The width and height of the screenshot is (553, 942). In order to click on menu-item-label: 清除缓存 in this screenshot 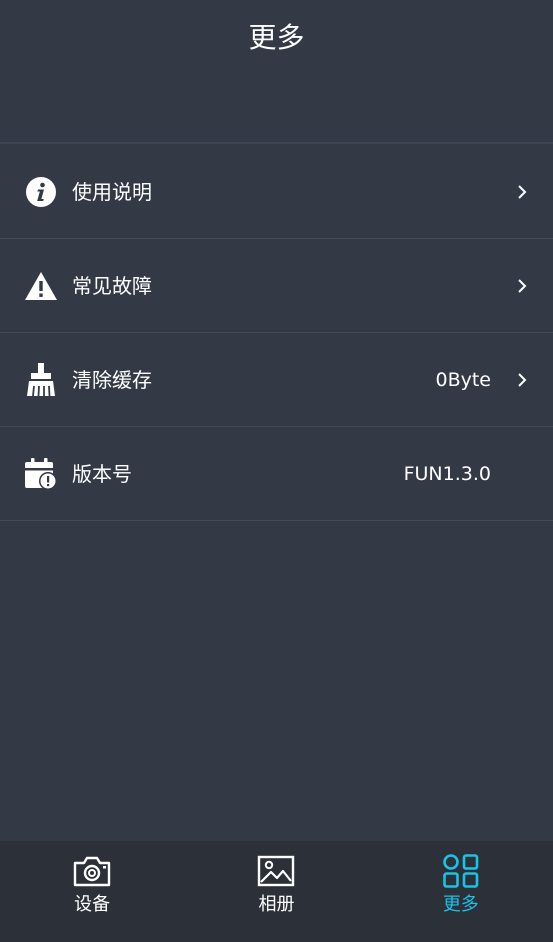, I will do `click(112, 379)`.